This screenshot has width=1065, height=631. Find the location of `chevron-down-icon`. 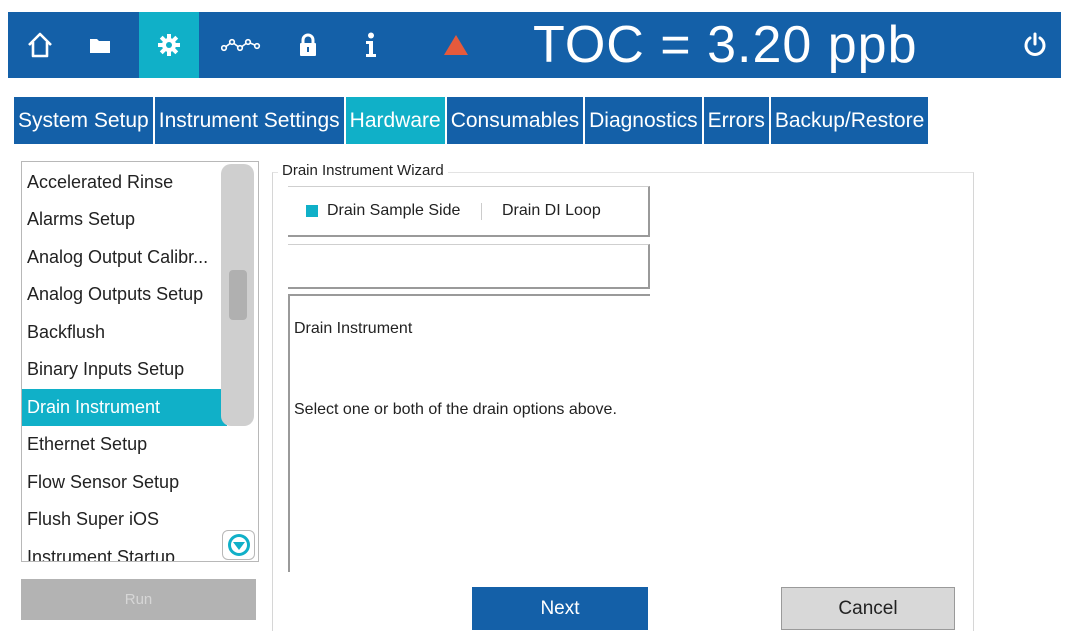

chevron-down-icon is located at coordinates (238, 545).